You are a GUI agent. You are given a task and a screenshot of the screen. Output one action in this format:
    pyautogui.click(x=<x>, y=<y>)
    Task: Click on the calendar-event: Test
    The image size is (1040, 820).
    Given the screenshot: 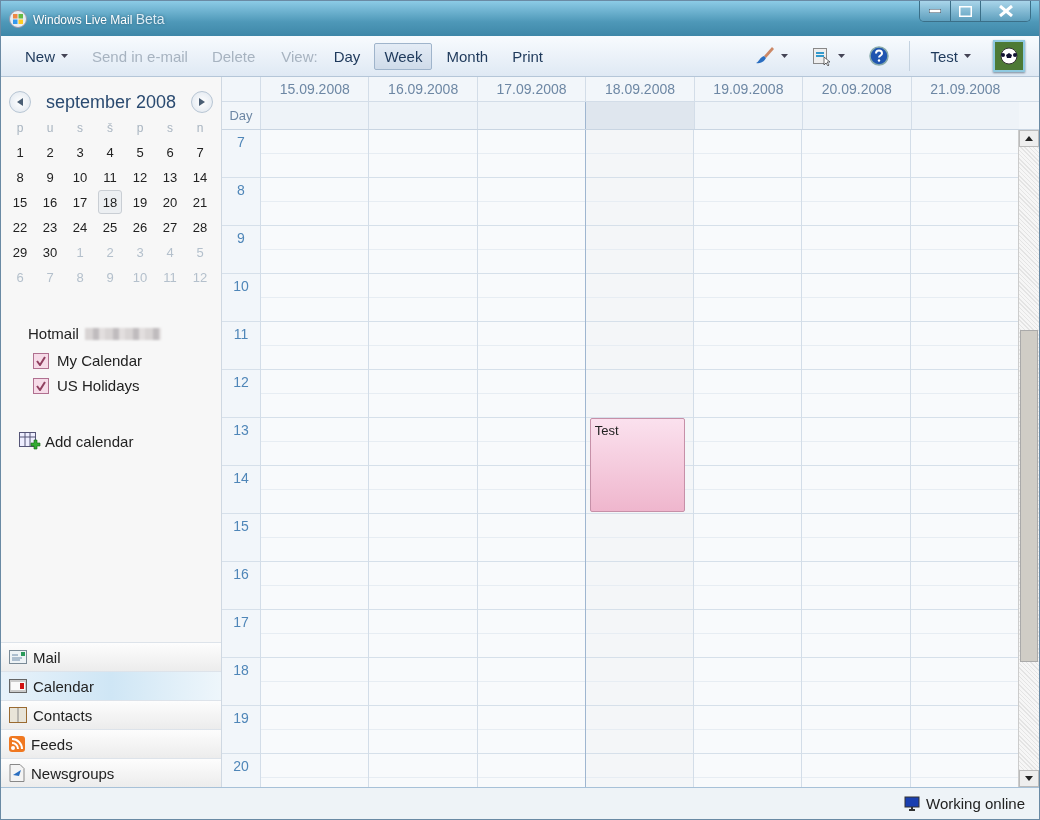 What is the action you would take?
    pyautogui.click(x=637, y=465)
    